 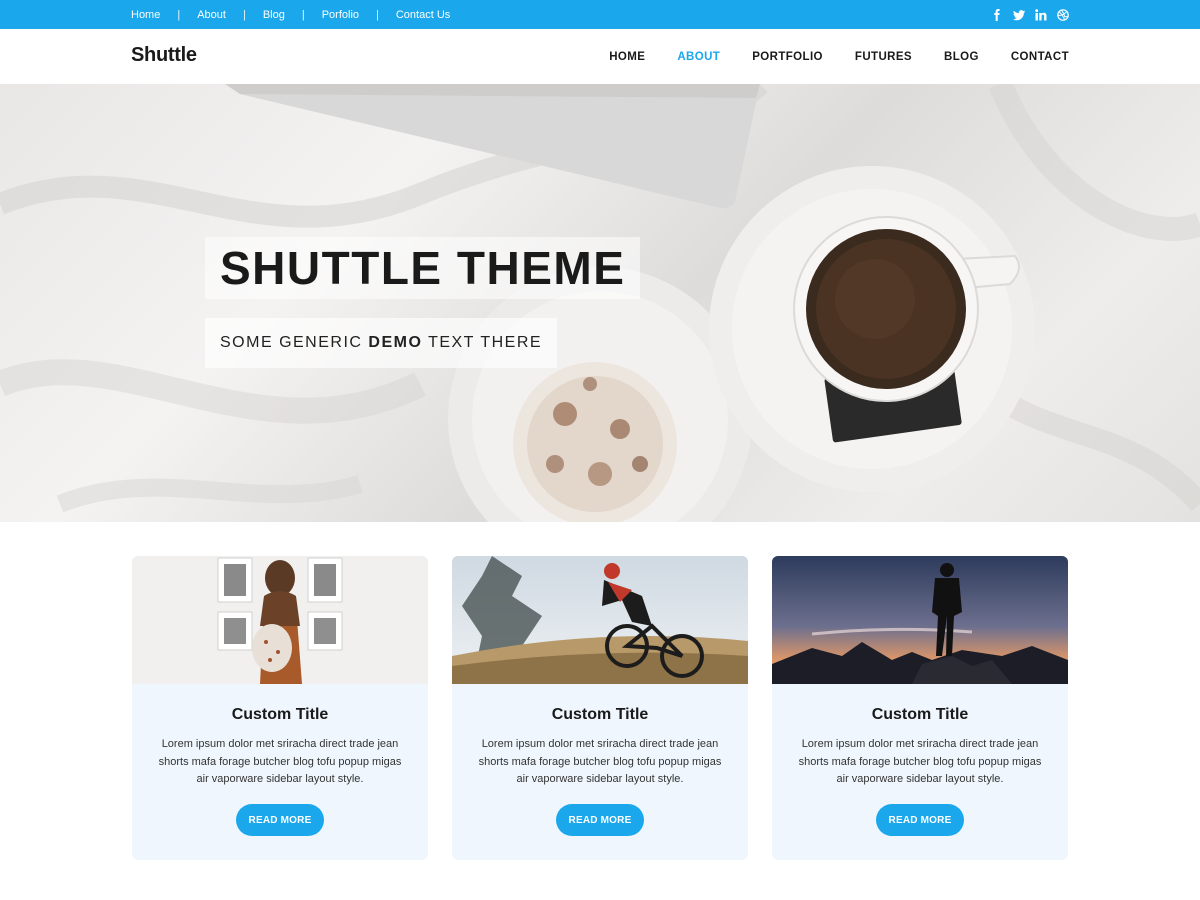 I want to click on woman-gallery-photo, so click(x=280, y=620).